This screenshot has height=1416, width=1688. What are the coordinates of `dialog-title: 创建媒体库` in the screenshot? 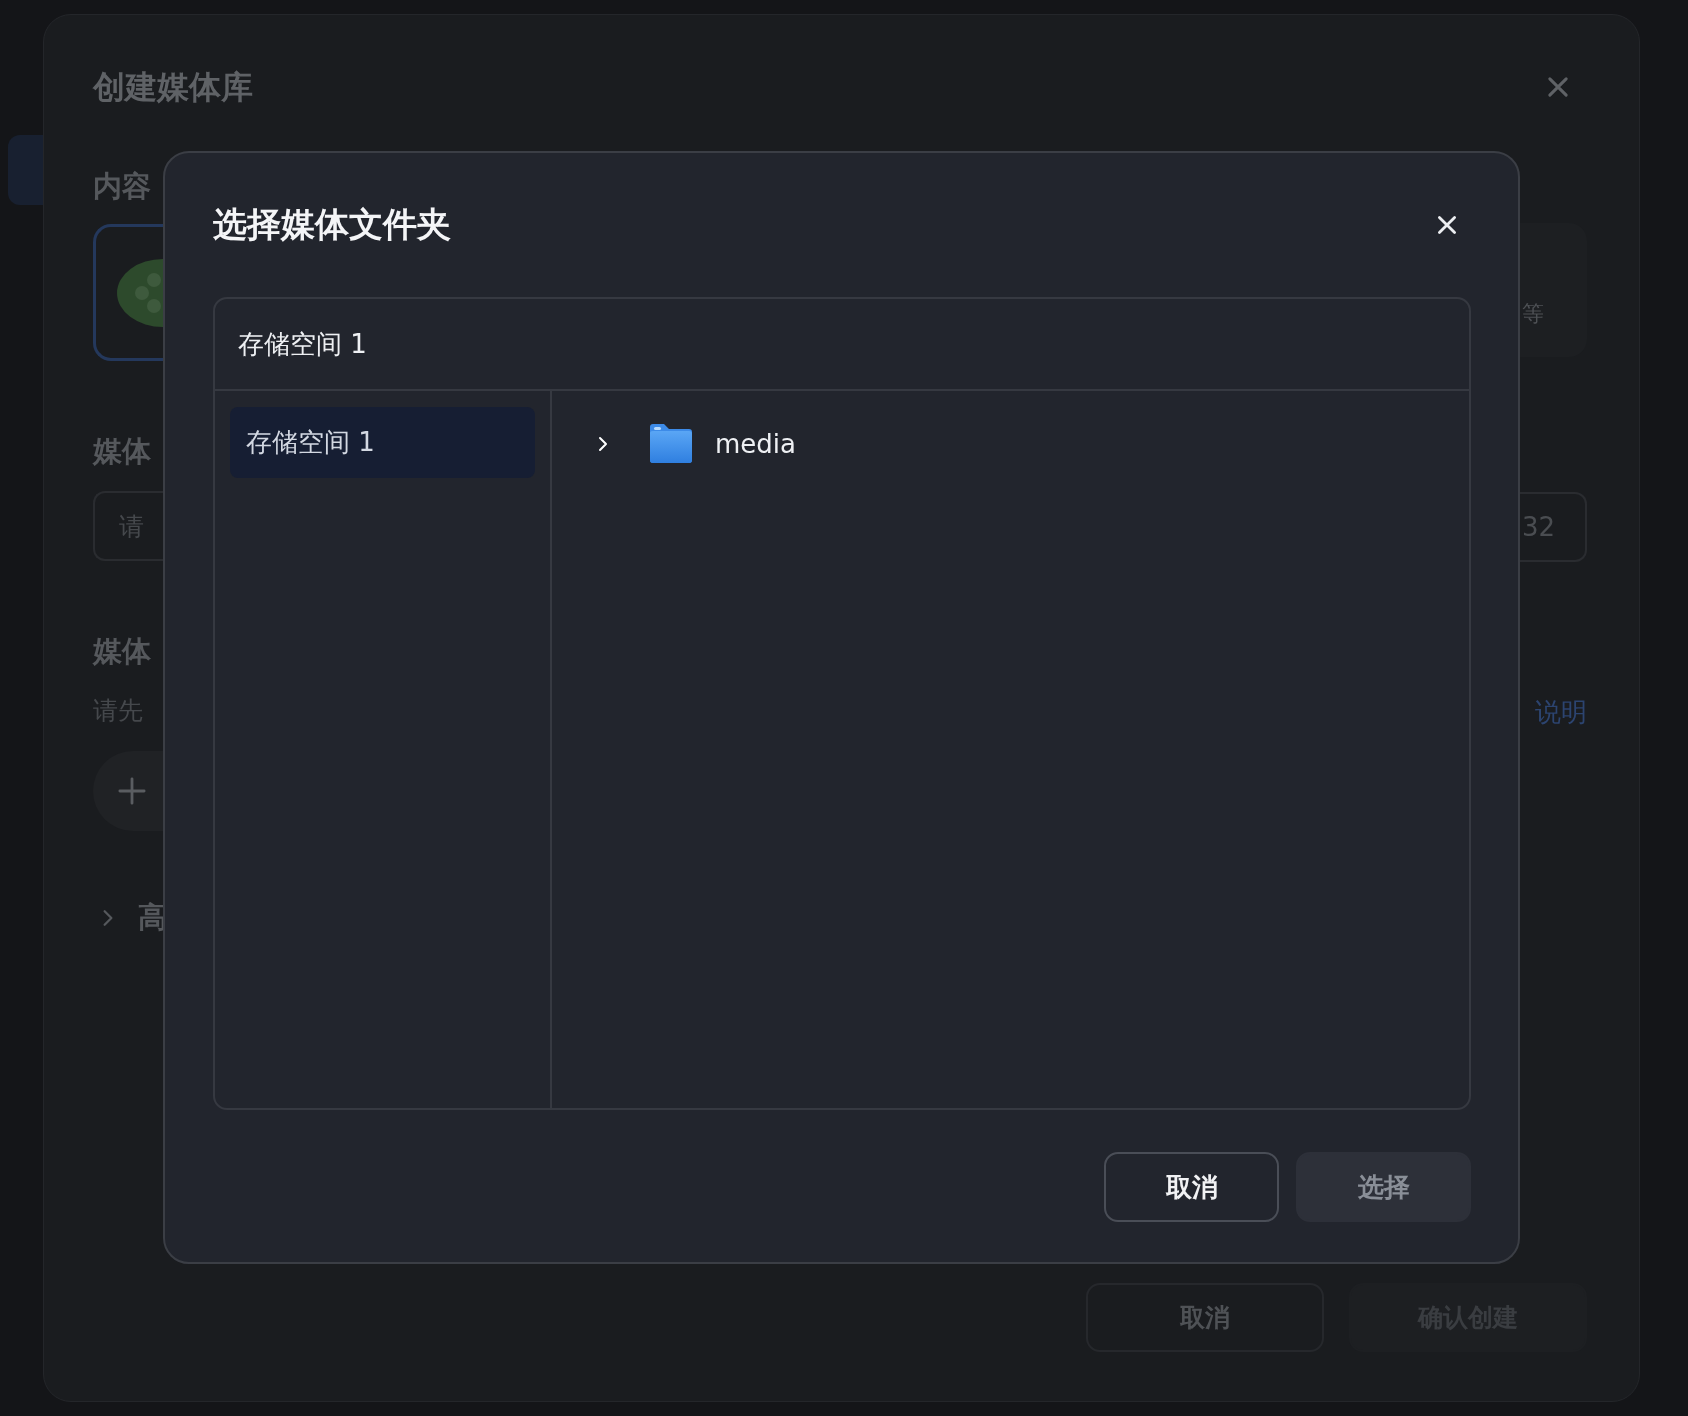 It's located at (173, 87).